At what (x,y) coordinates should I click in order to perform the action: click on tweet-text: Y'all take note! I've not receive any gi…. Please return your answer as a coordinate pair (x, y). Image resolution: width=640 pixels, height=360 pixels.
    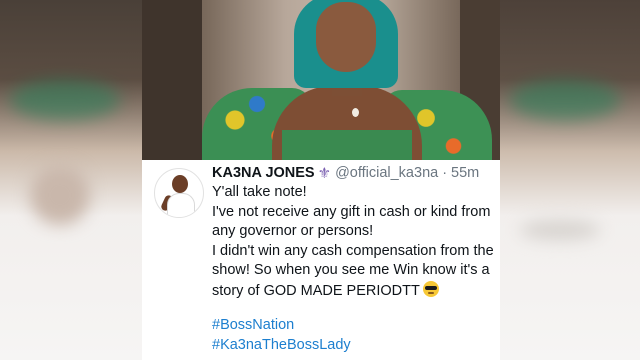
    Looking at the image, I should click on (356, 242).